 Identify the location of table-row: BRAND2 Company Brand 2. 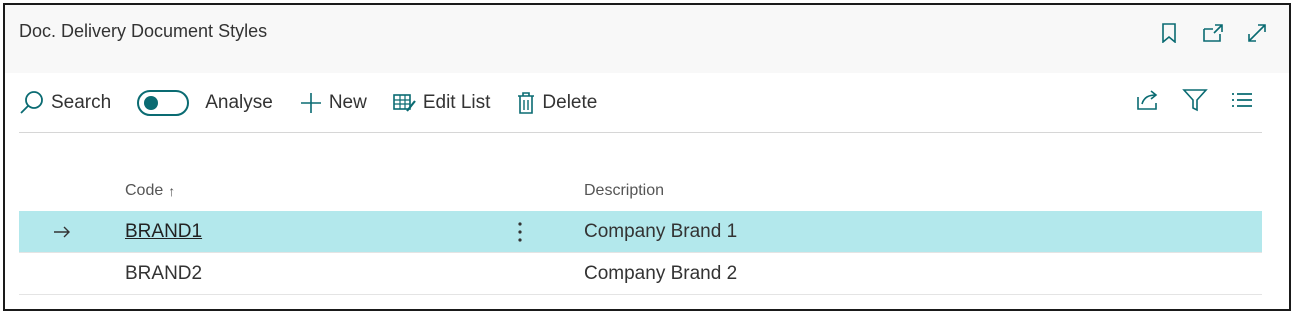
(640, 274).